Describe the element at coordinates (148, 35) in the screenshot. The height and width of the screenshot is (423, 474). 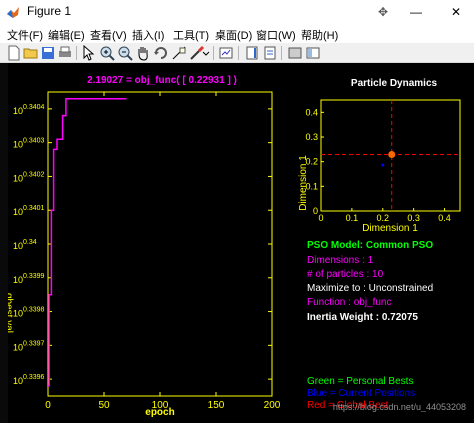
I see `menu-insert: 插入(I)` at that location.